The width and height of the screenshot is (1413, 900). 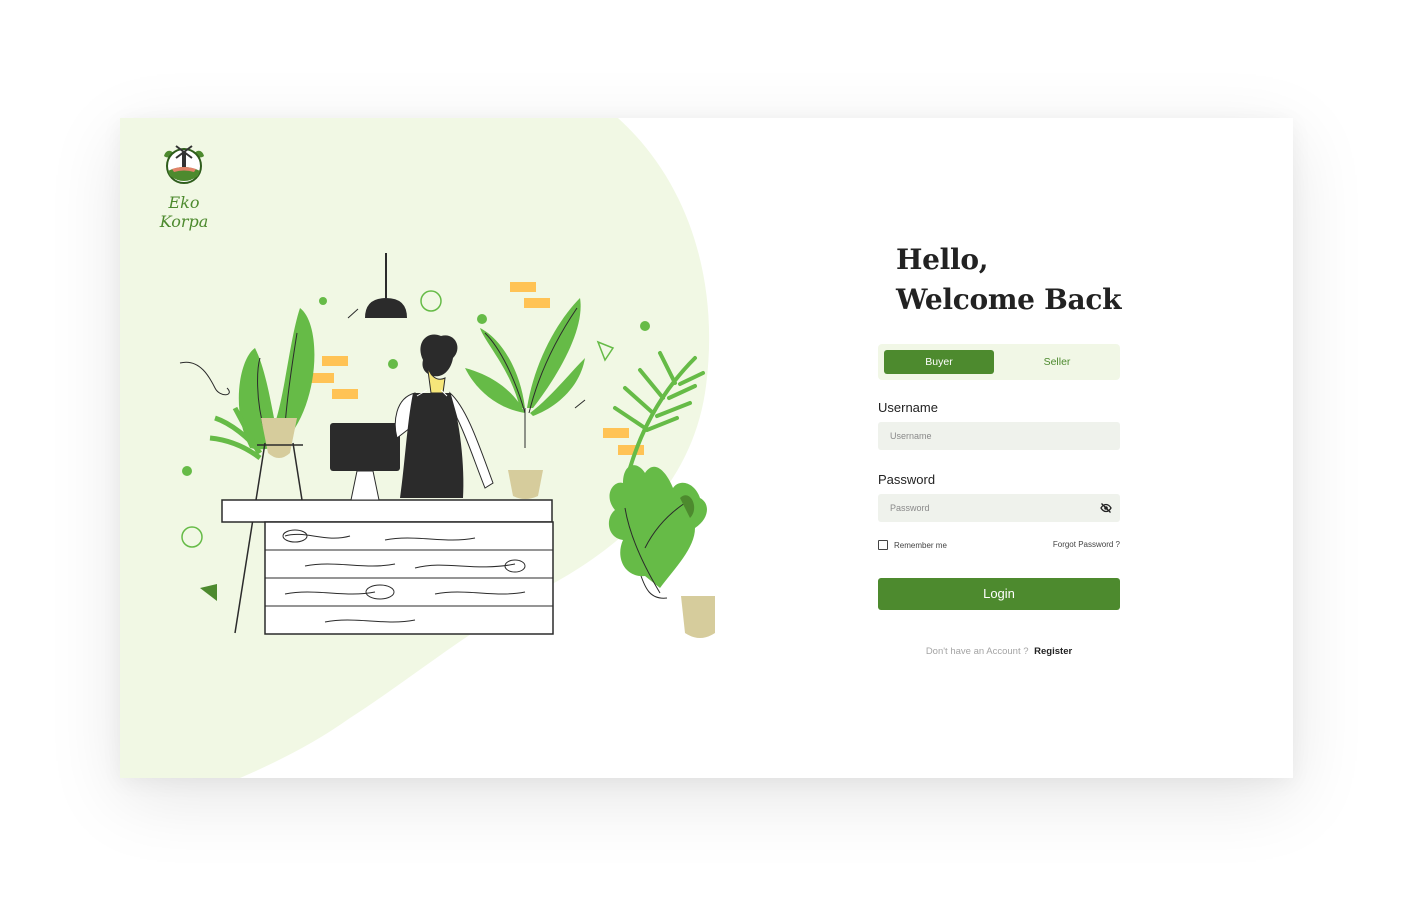 I want to click on forgot-password-link: Forgot Password ?, so click(x=1086, y=545).